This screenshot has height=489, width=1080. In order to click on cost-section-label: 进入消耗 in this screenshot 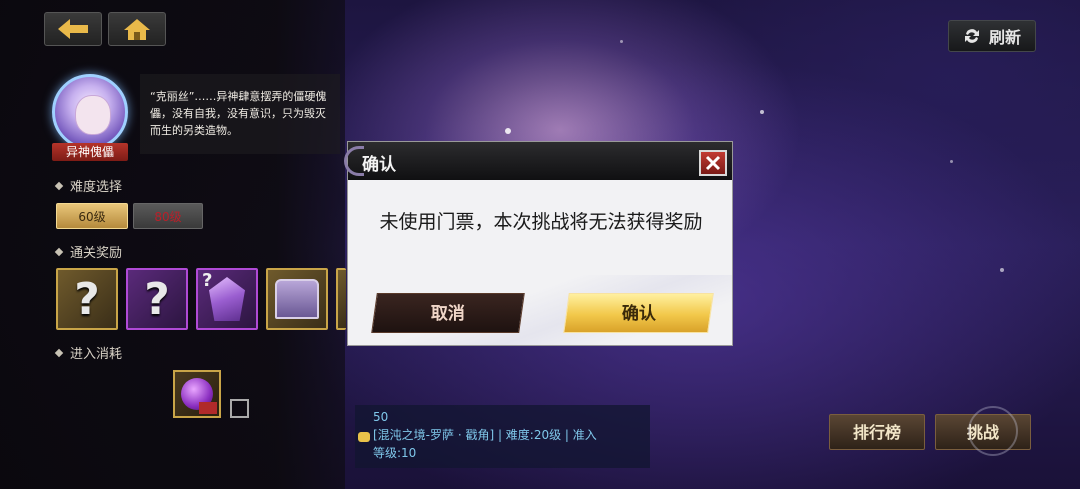, I will do `click(88, 352)`.